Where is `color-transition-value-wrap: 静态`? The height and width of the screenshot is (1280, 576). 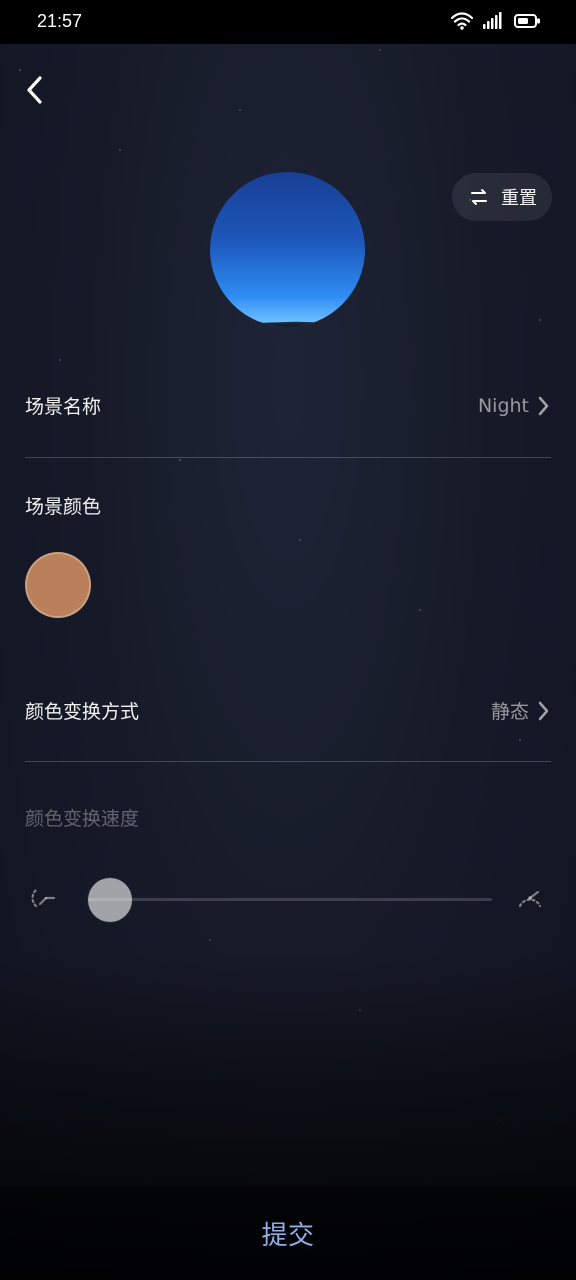 color-transition-value-wrap: 静态 is located at coordinates (521, 710).